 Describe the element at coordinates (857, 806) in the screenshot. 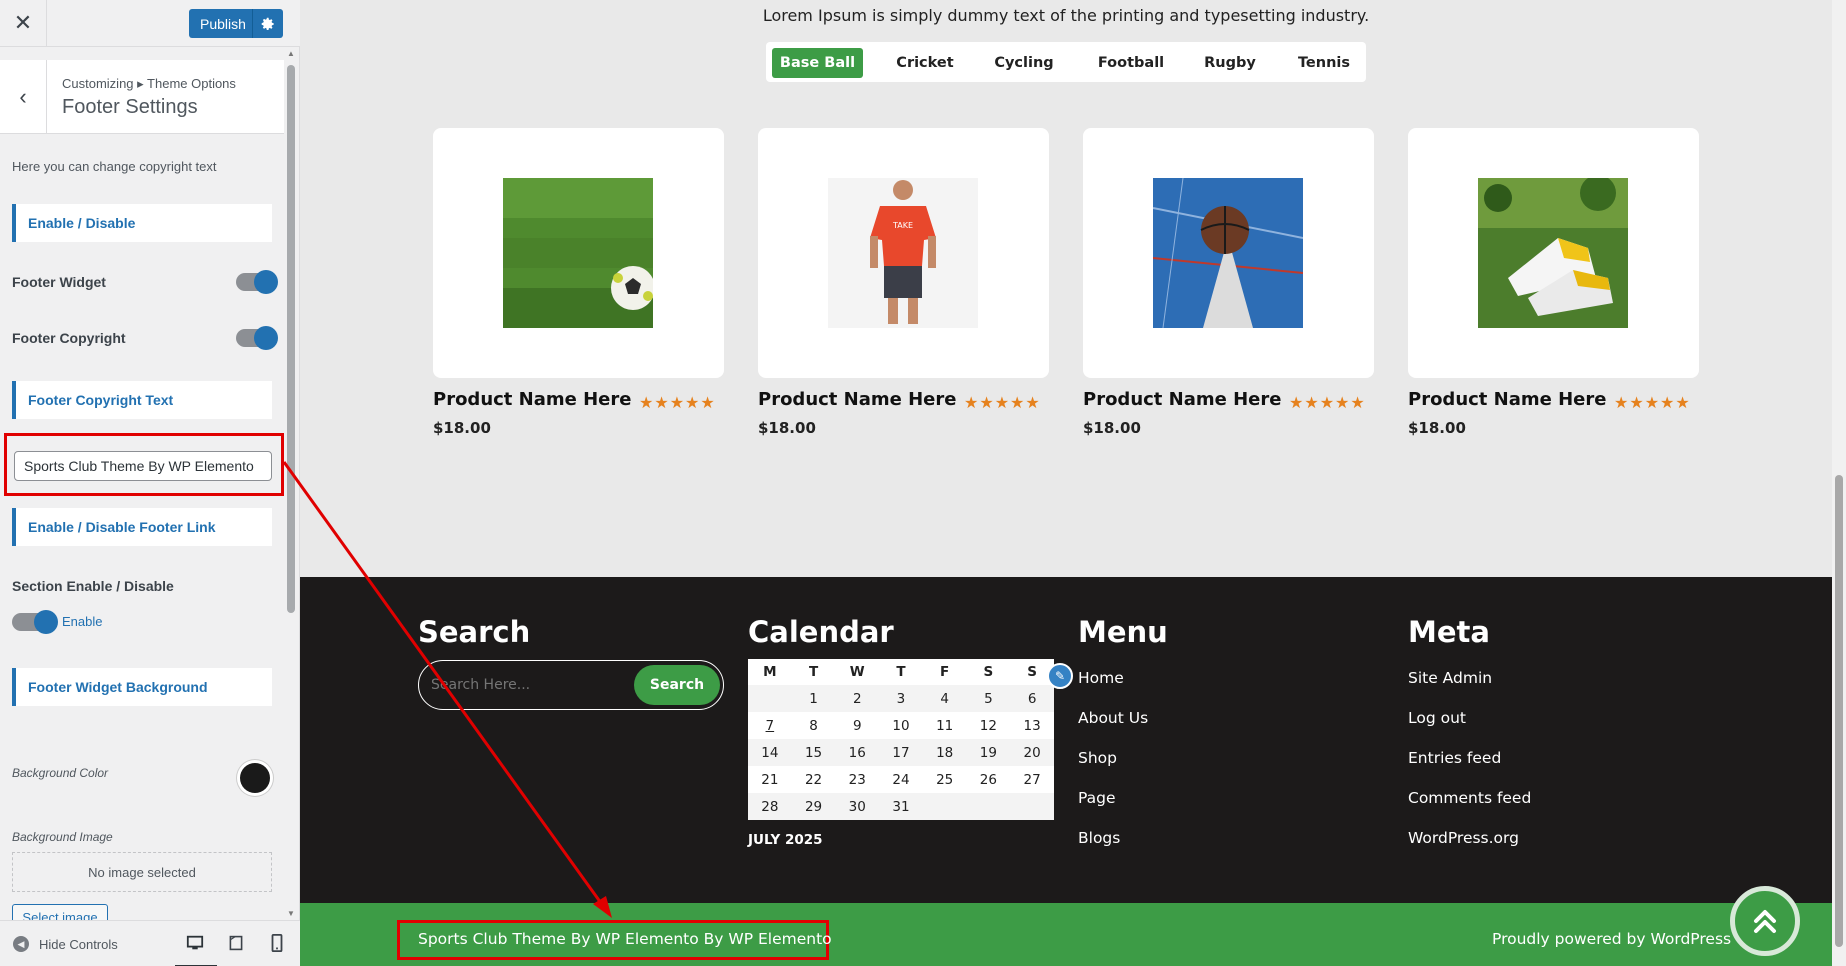

I see `calendar-day: 30` at that location.